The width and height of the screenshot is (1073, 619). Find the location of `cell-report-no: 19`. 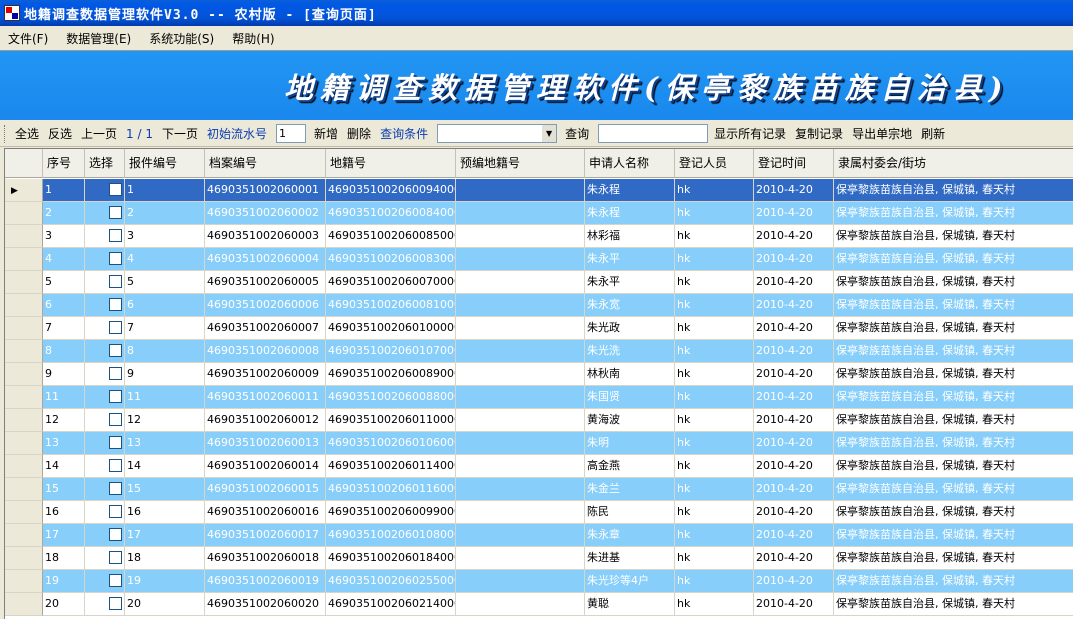

cell-report-no: 19 is located at coordinates (165, 581).